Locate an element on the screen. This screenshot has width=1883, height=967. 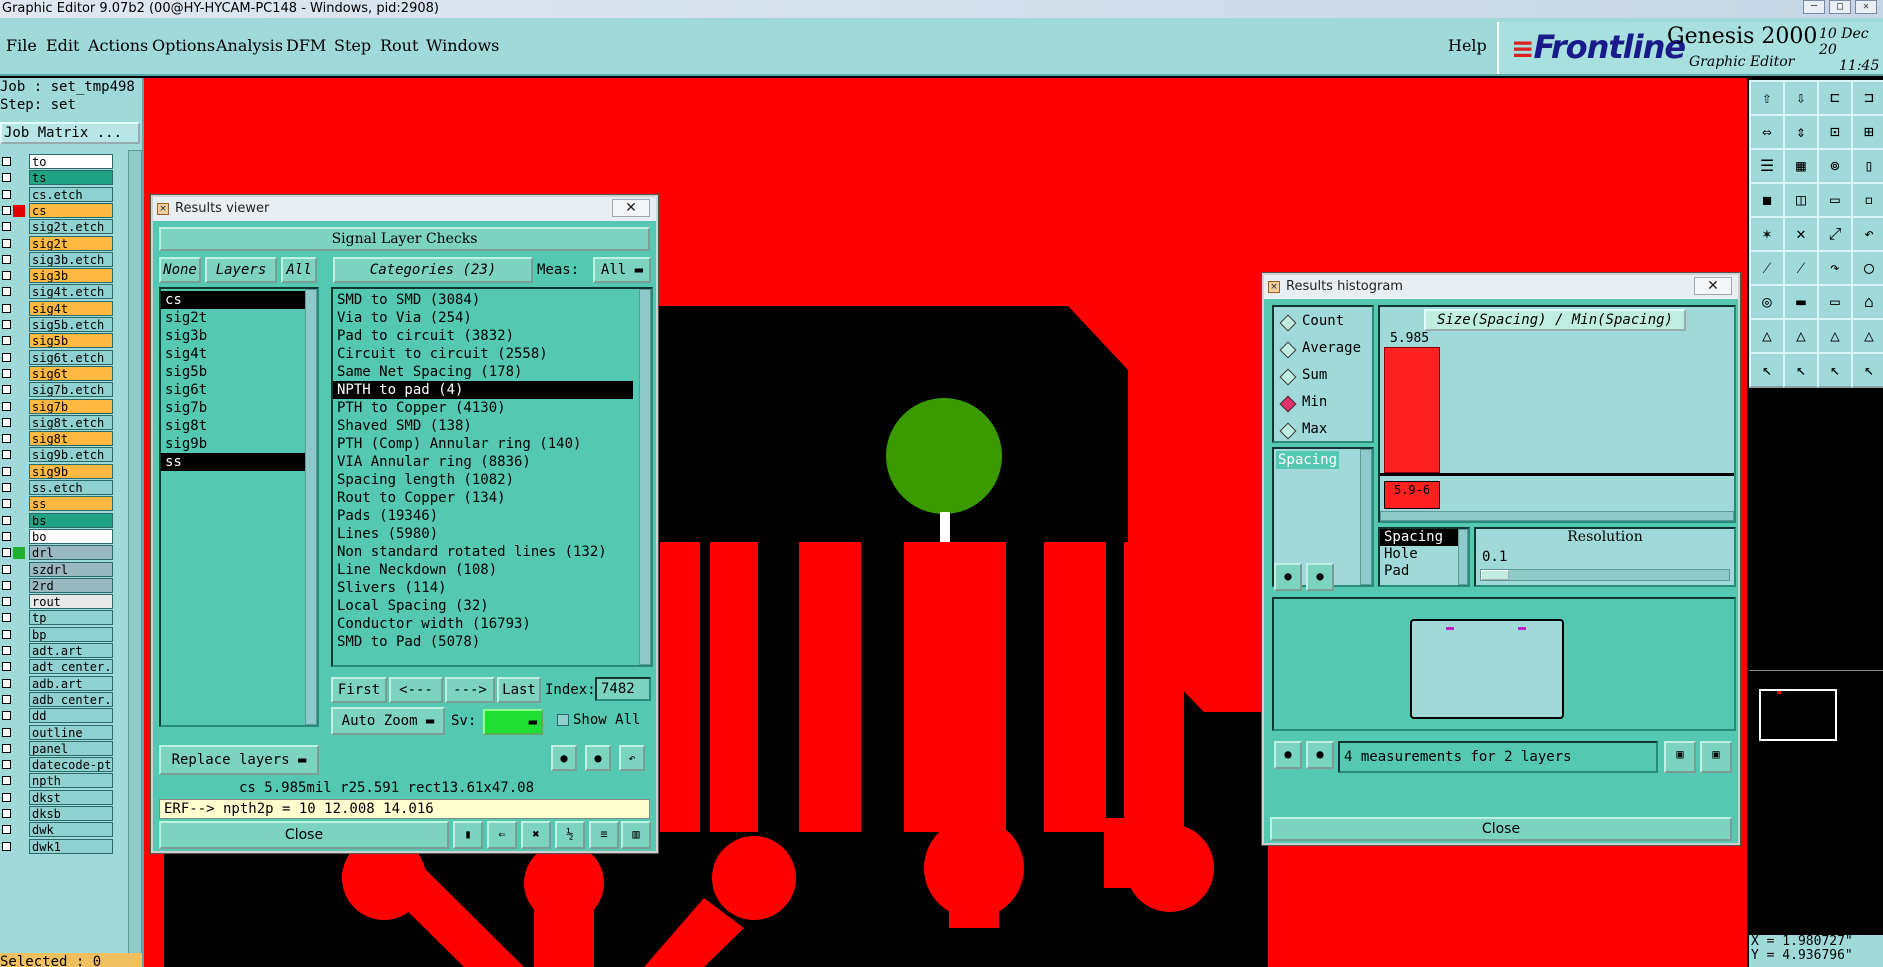
categories-scrollbar is located at coordinates (645, 477).